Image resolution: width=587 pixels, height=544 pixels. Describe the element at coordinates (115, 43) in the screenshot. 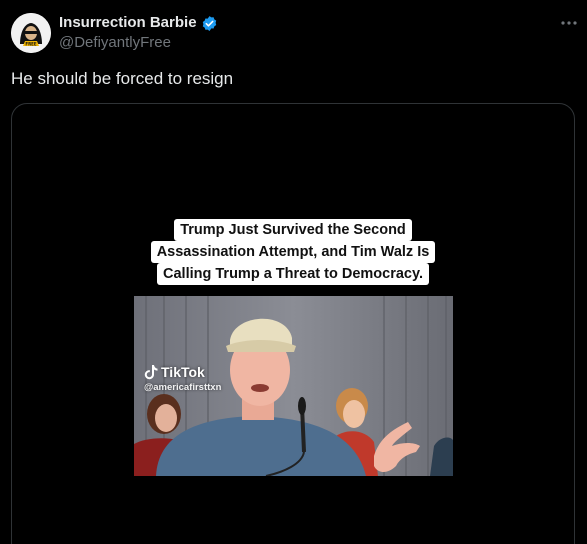

I see `author-handle: @DefiyantlyFree` at that location.